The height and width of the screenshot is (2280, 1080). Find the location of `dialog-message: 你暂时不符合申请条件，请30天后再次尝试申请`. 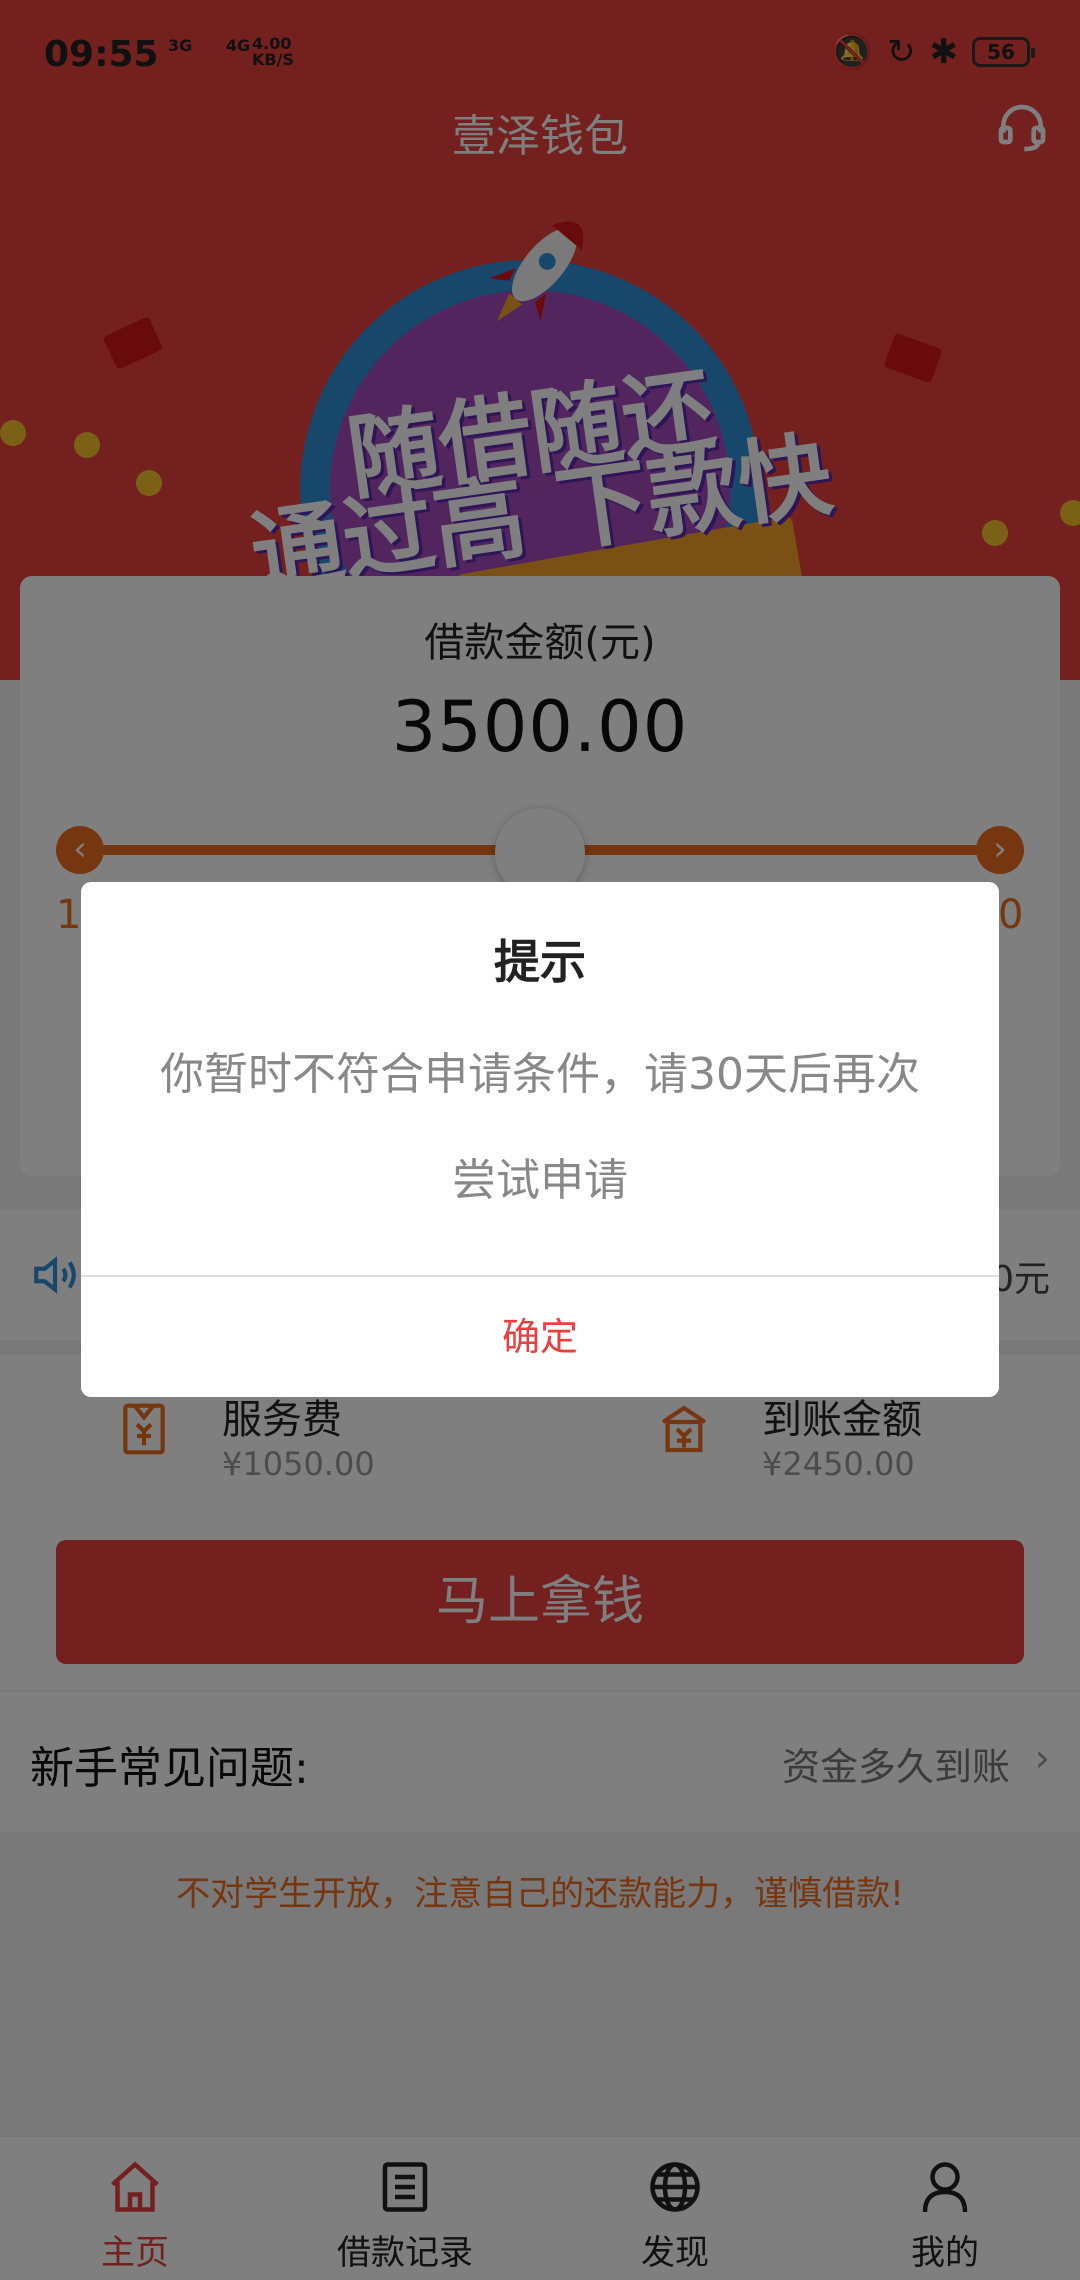

dialog-message: 你暂时不符合申请条件，请30天后再次尝试申请 is located at coordinates (540, 1127).